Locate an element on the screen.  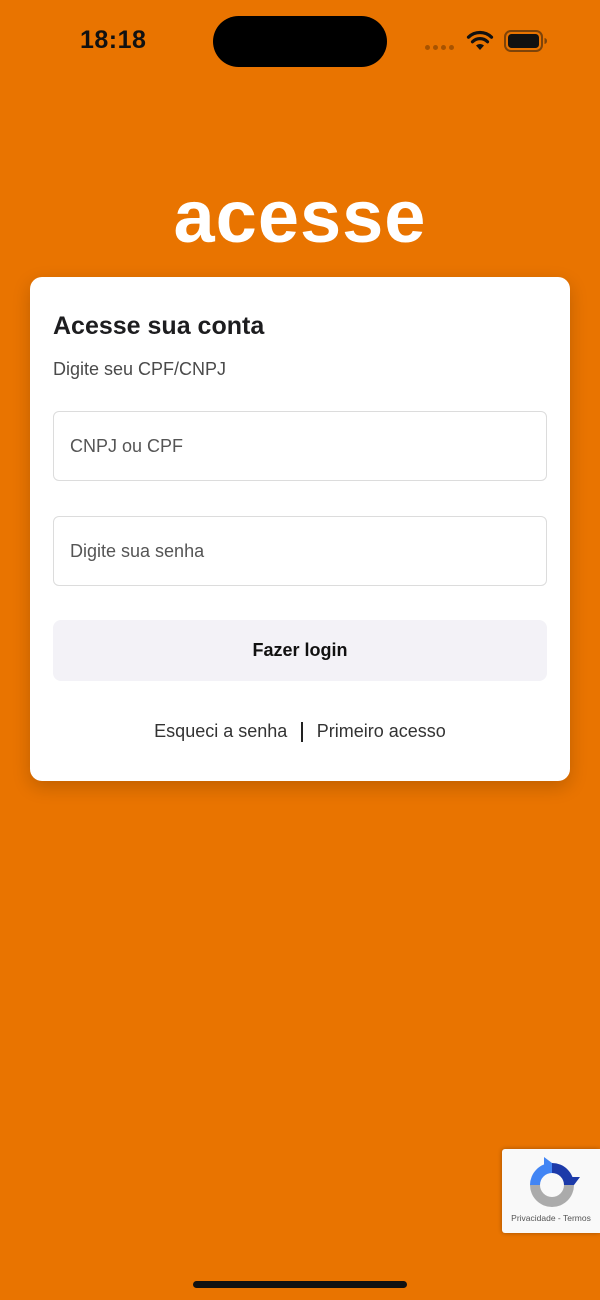
page-title: Acesse sua conta is located at coordinates (159, 326).